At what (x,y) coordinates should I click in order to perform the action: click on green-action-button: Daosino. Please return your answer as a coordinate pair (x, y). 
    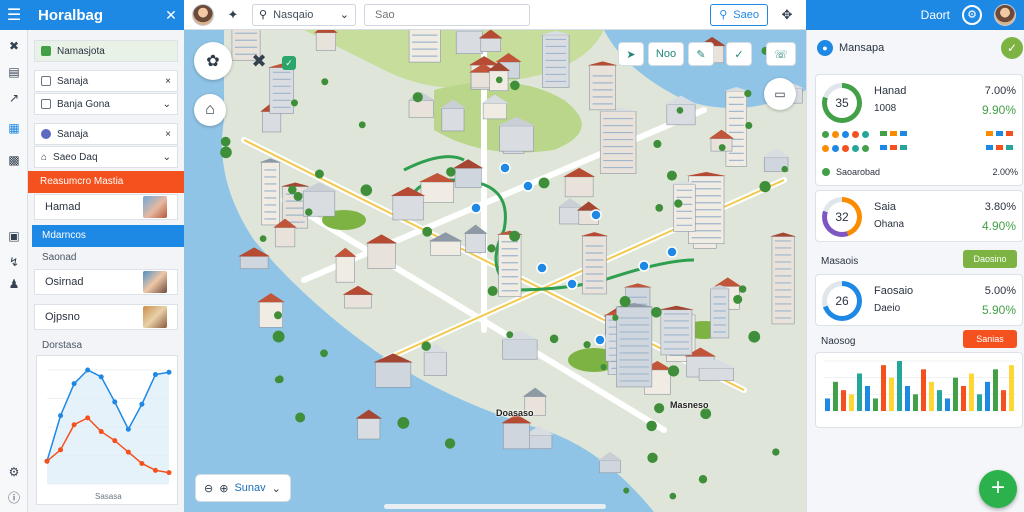
    Looking at the image, I should click on (990, 259).